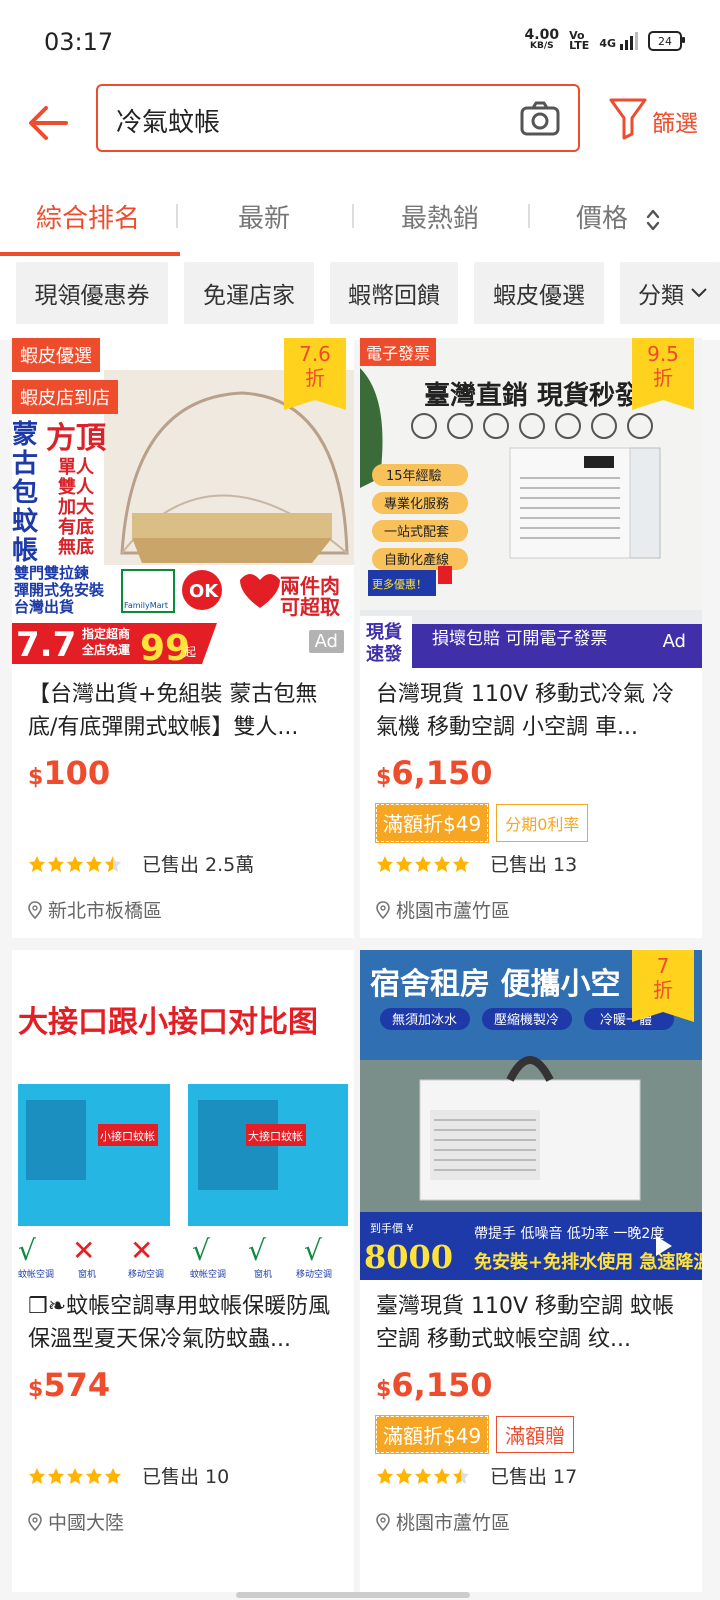  What do you see at coordinates (79, 42) in the screenshot?
I see `status-time: 03:17` at bounding box center [79, 42].